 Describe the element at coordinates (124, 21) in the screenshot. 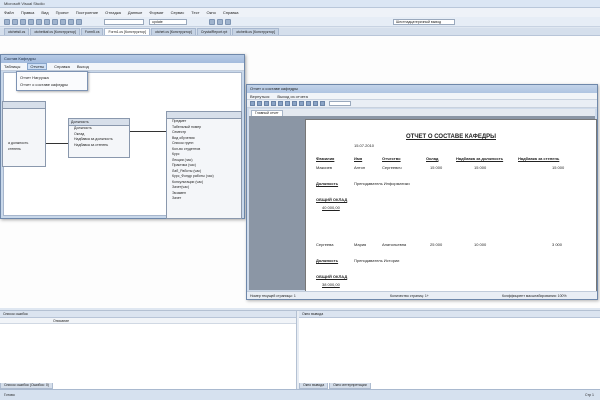

I see `config-combo` at that location.